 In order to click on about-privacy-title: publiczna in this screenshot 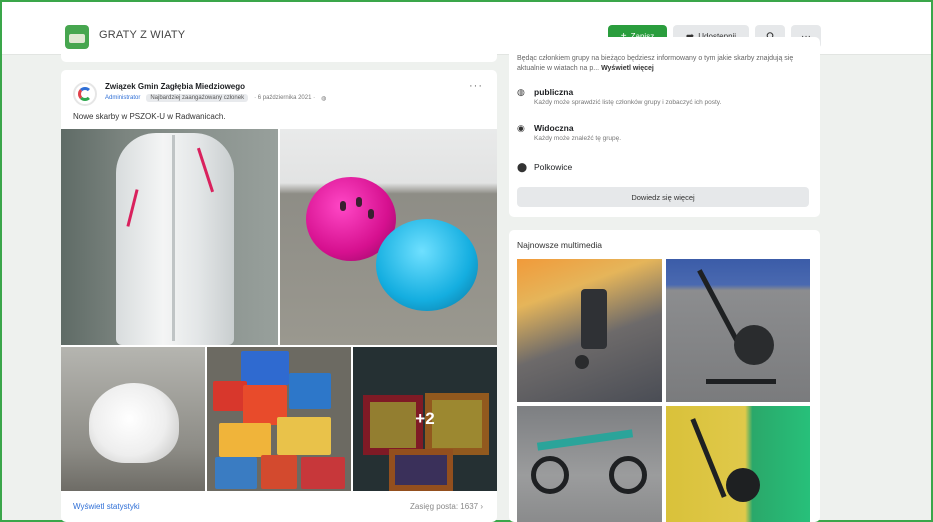, I will do `click(554, 92)`.